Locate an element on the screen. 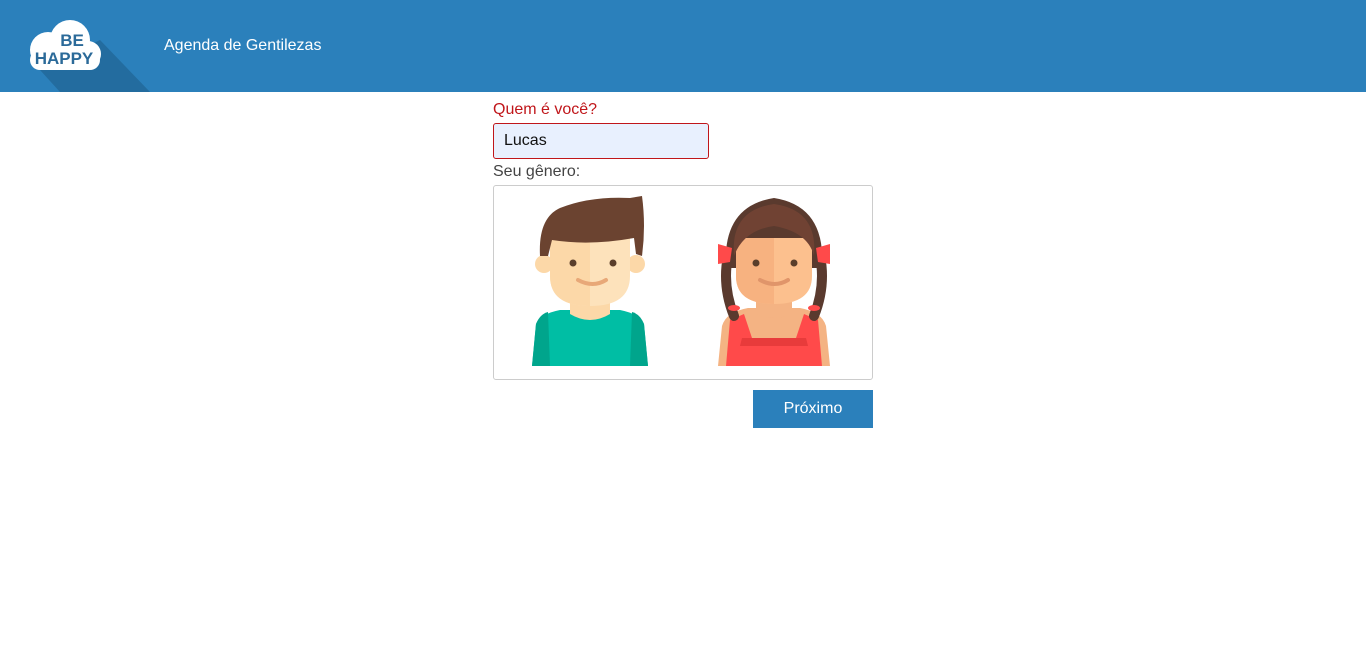  logo-text-happy: HAPPY is located at coordinates (64, 58).